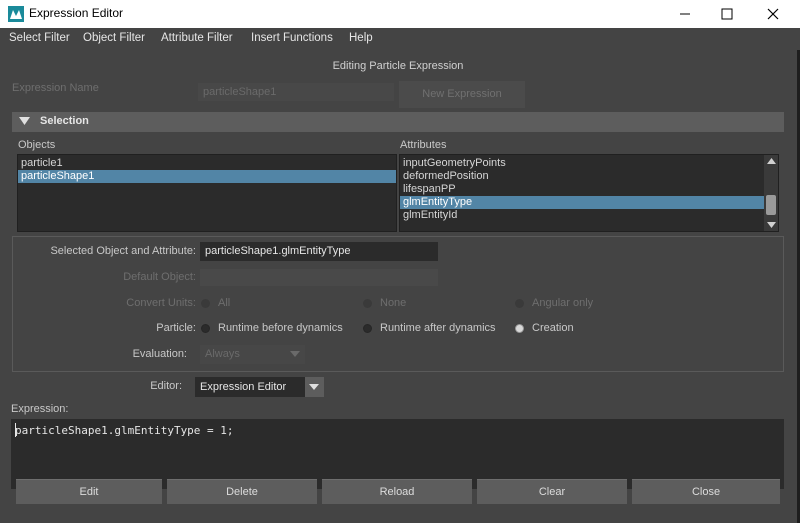  Describe the element at coordinates (39, 38) in the screenshot. I see `menu-select-filter: Select Filter` at that location.